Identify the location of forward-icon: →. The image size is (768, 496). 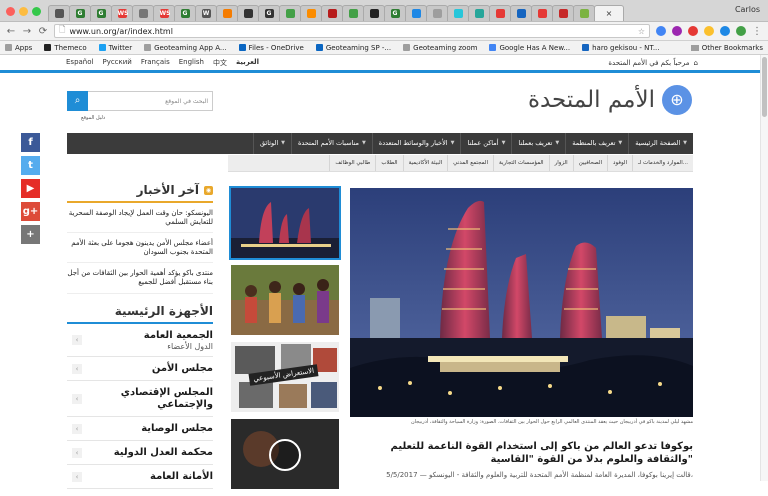
(27, 31).